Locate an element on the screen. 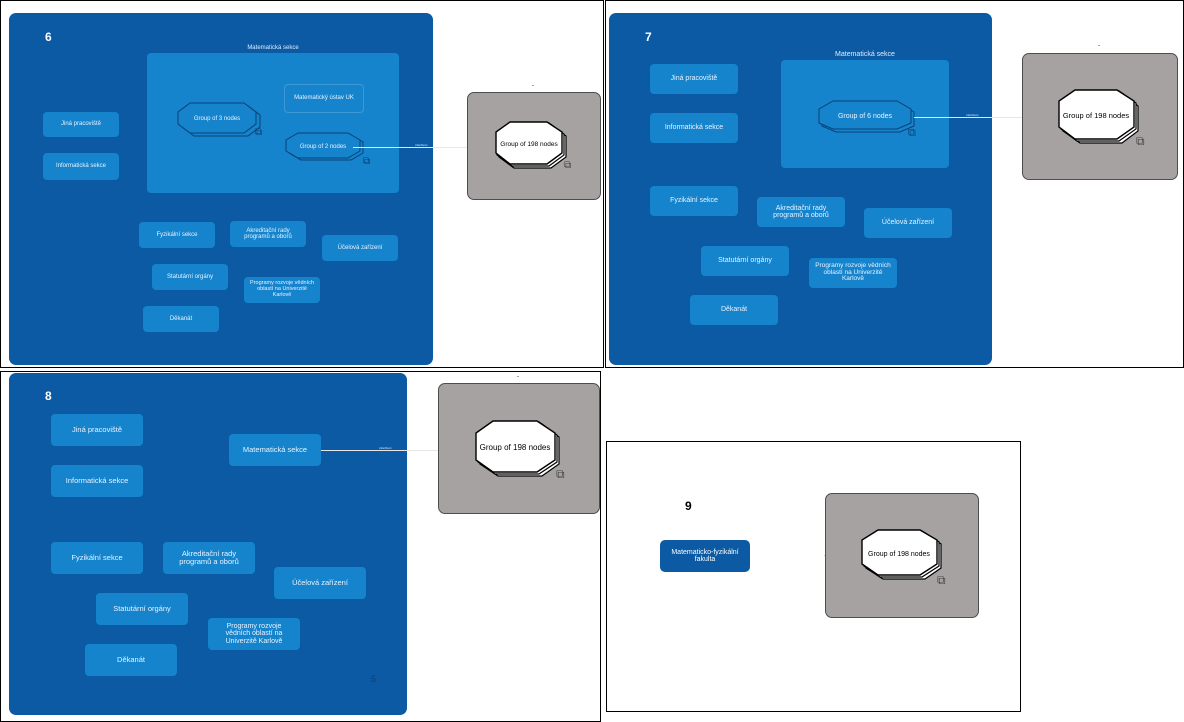  frame-number: 9 is located at coordinates (688, 506).